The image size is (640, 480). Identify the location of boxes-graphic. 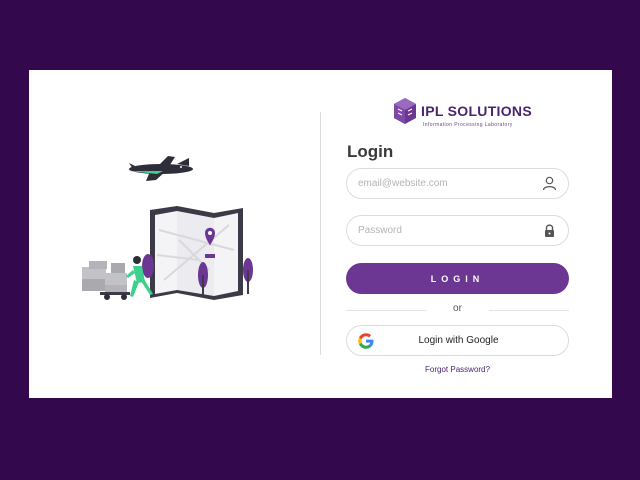
(106, 280).